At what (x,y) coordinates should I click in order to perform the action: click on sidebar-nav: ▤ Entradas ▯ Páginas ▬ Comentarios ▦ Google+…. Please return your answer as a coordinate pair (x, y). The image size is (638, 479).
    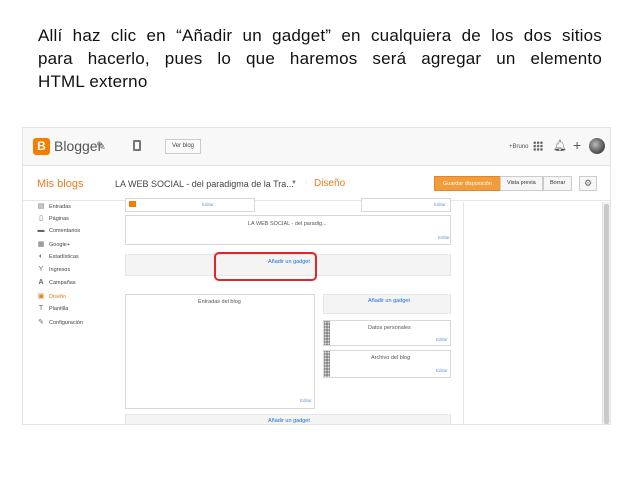
    Looking at the image, I should click on (70, 313).